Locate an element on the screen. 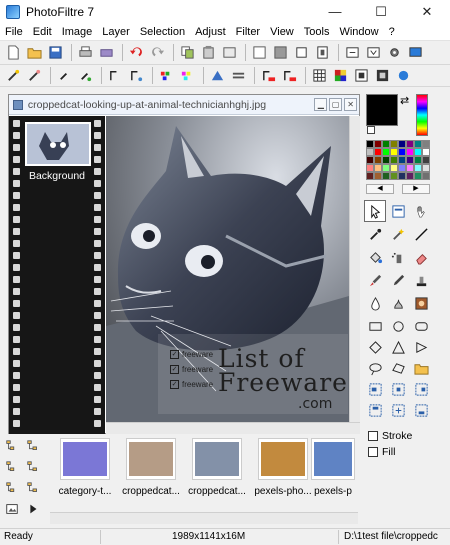 The image size is (450, 545). menu-edit: Edit is located at coordinates (42, 32).